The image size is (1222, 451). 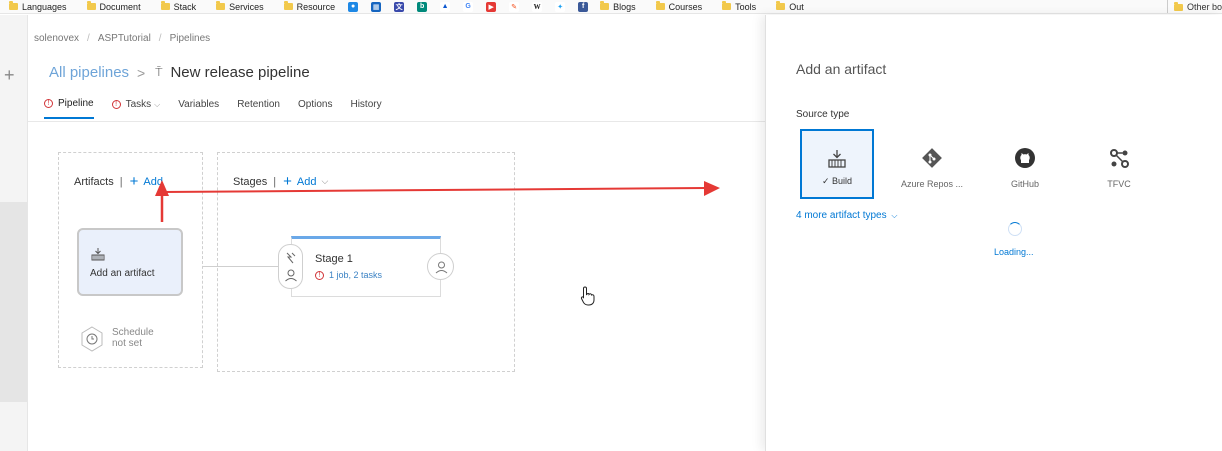 I want to click on other-bookmarks: Other bo, so click(x=1194, y=6).